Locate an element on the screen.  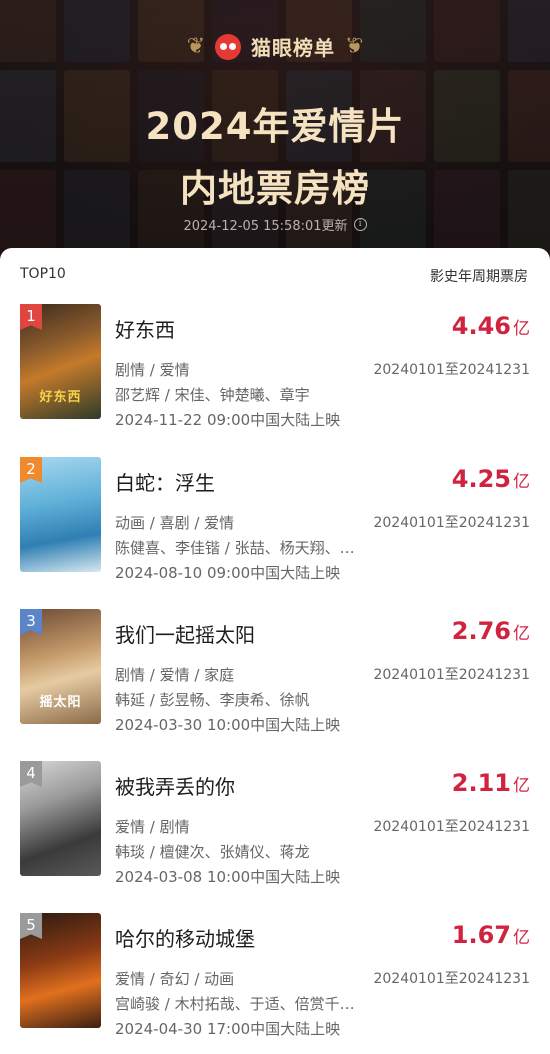
box-office: 4.25 亿 is located at coordinates (491, 479).